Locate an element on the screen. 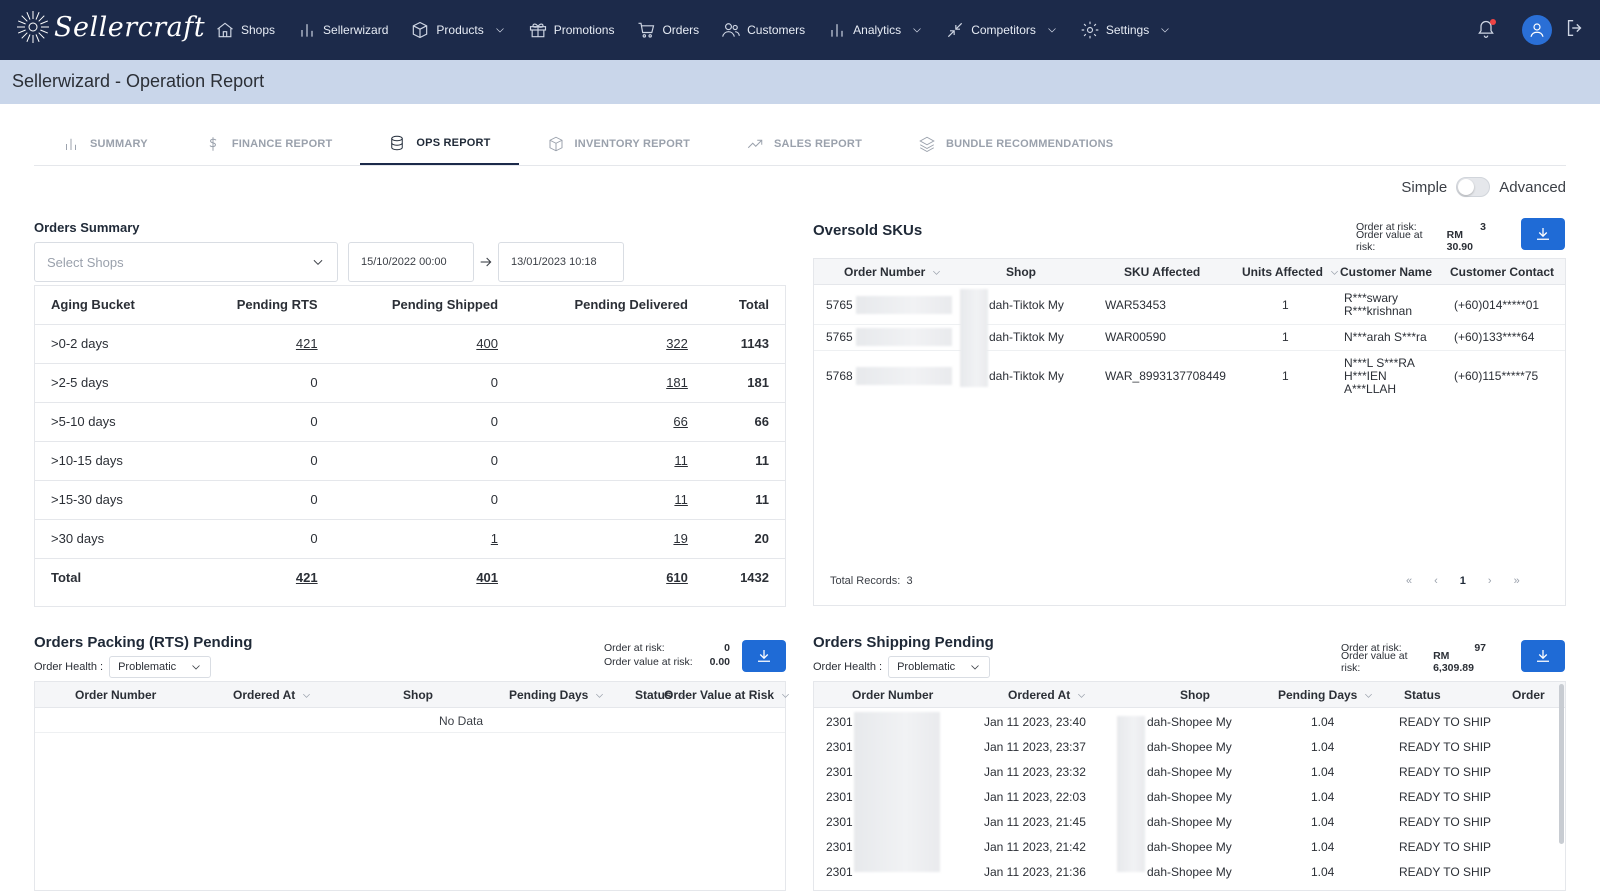  nav-item-label: Customers is located at coordinates (776, 30).